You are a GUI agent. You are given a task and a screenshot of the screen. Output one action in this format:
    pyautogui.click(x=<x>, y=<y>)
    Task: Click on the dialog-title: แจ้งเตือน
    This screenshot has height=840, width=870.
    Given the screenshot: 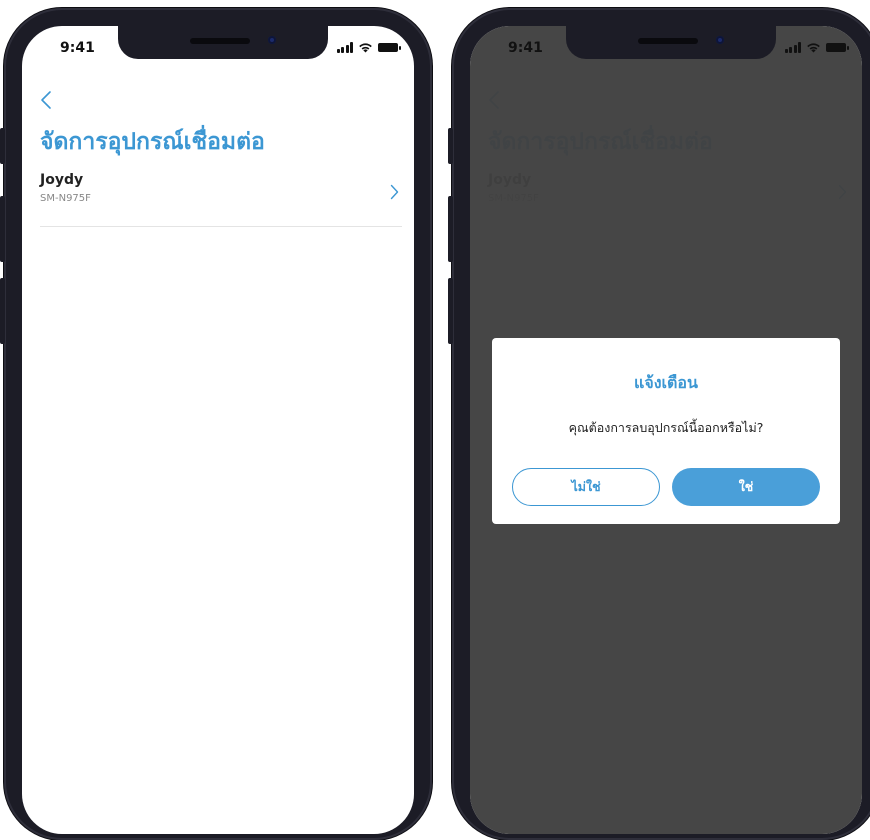 What is the action you would take?
    pyautogui.click(x=666, y=382)
    